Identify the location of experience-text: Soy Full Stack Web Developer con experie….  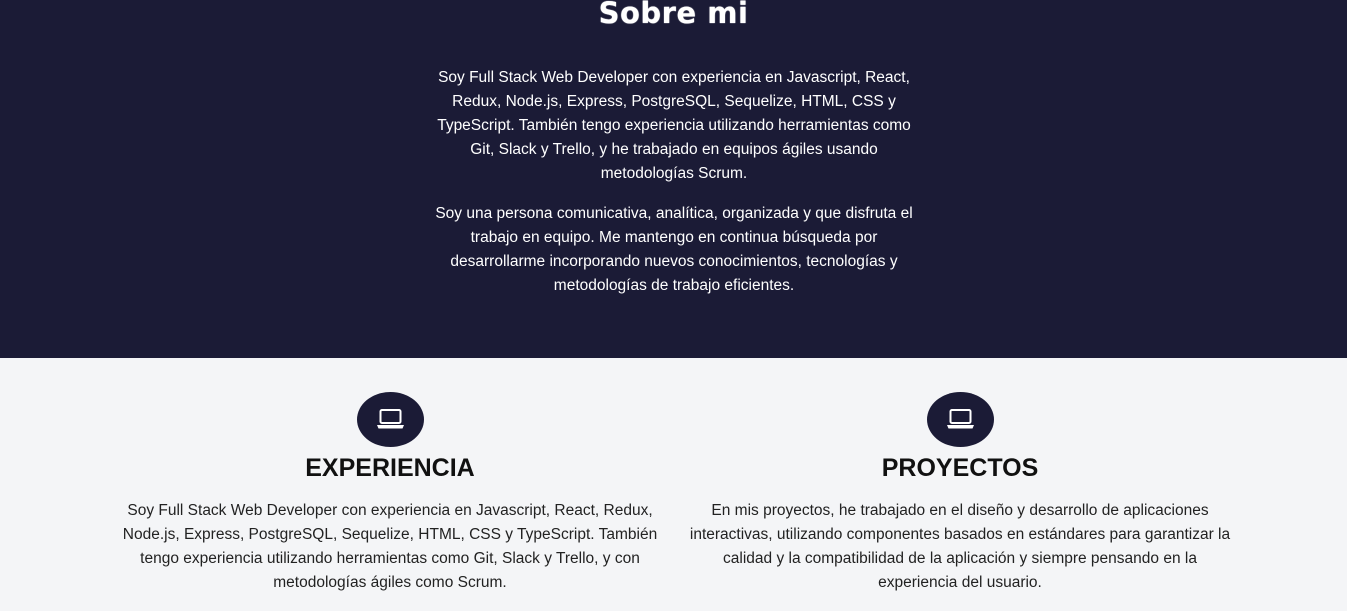
(390, 546).